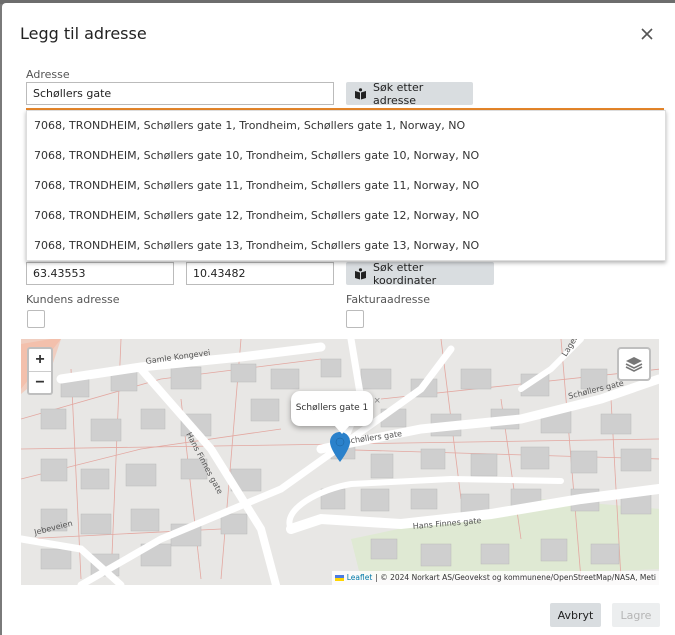  I want to click on cancel-button: Avbryt, so click(575, 615).